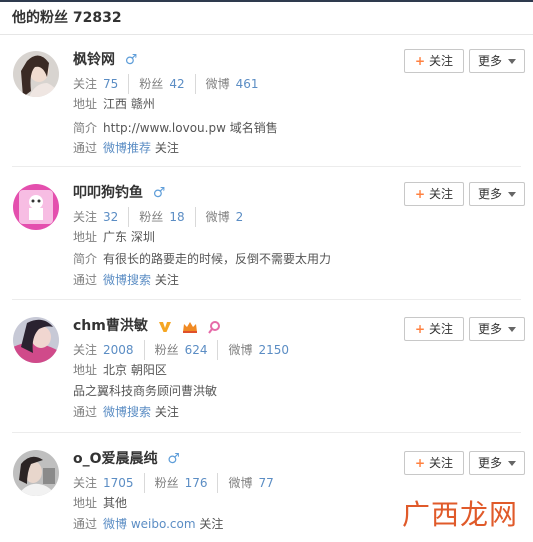 Image resolution: width=533 pixels, height=542 pixels. I want to click on intro-line: 简介 http://www.lovou.pw 域名销售, so click(175, 128).